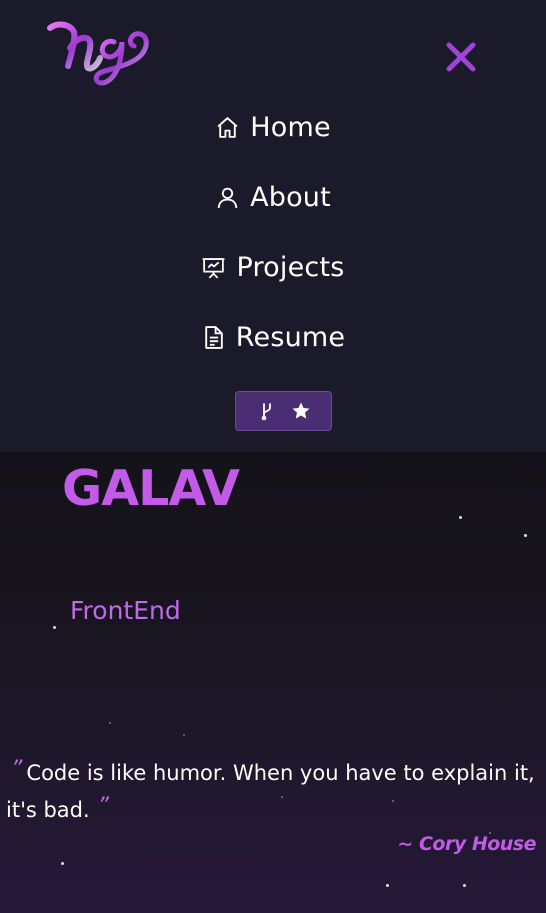  Describe the element at coordinates (290, 197) in the screenshot. I see `nav-item-label: About` at that location.